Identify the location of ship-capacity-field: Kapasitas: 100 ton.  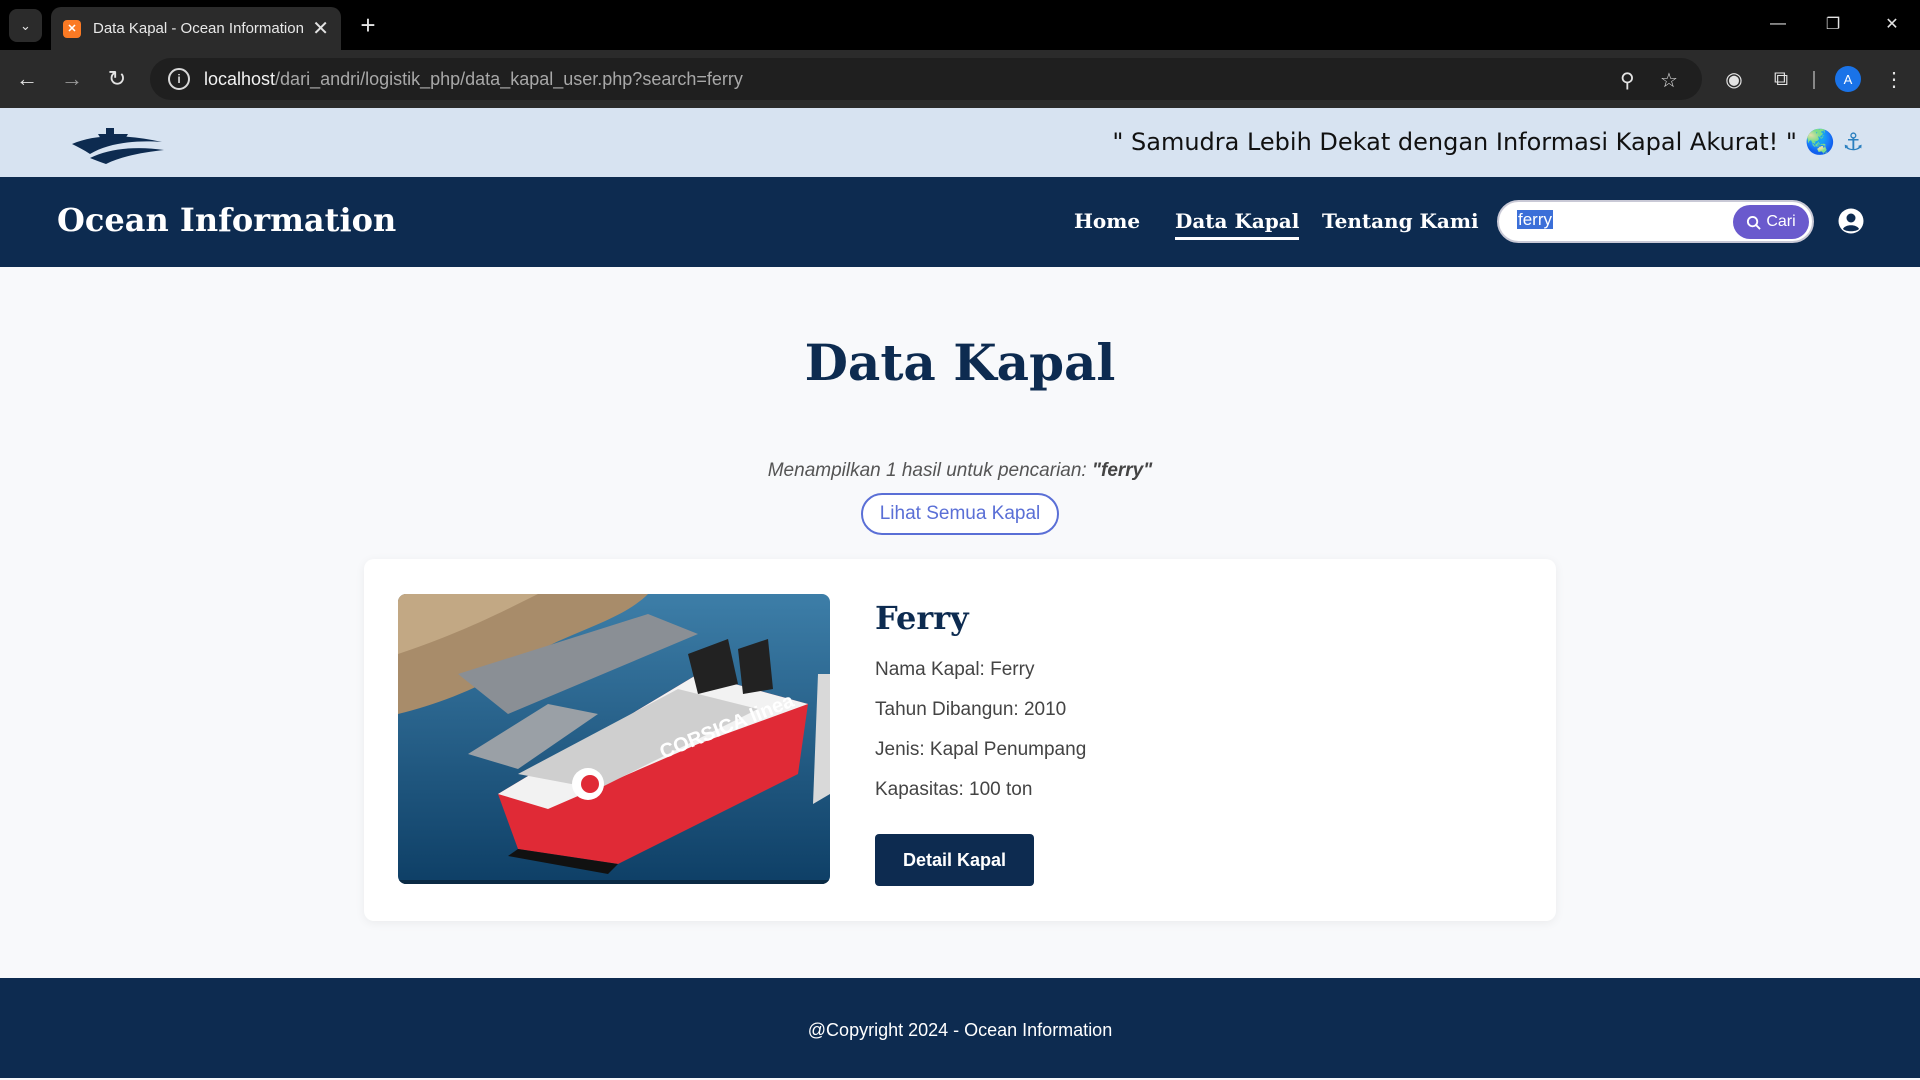
(954, 789).